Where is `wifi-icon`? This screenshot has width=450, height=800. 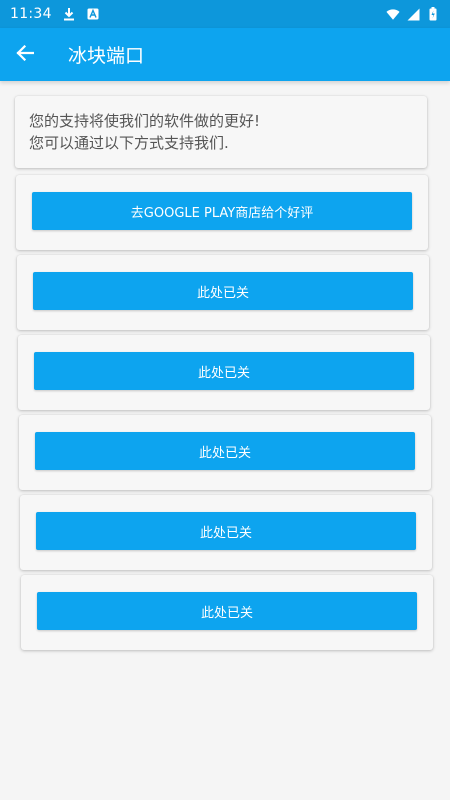
wifi-icon is located at coordinates (393, 14).